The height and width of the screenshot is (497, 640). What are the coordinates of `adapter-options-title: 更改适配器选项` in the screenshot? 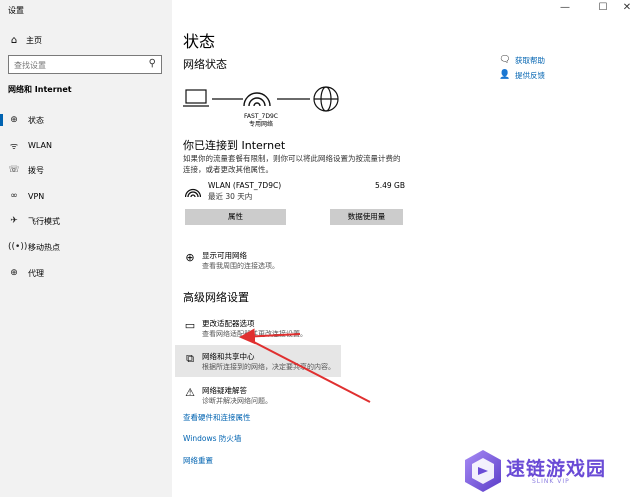 It's located at (228, 323).